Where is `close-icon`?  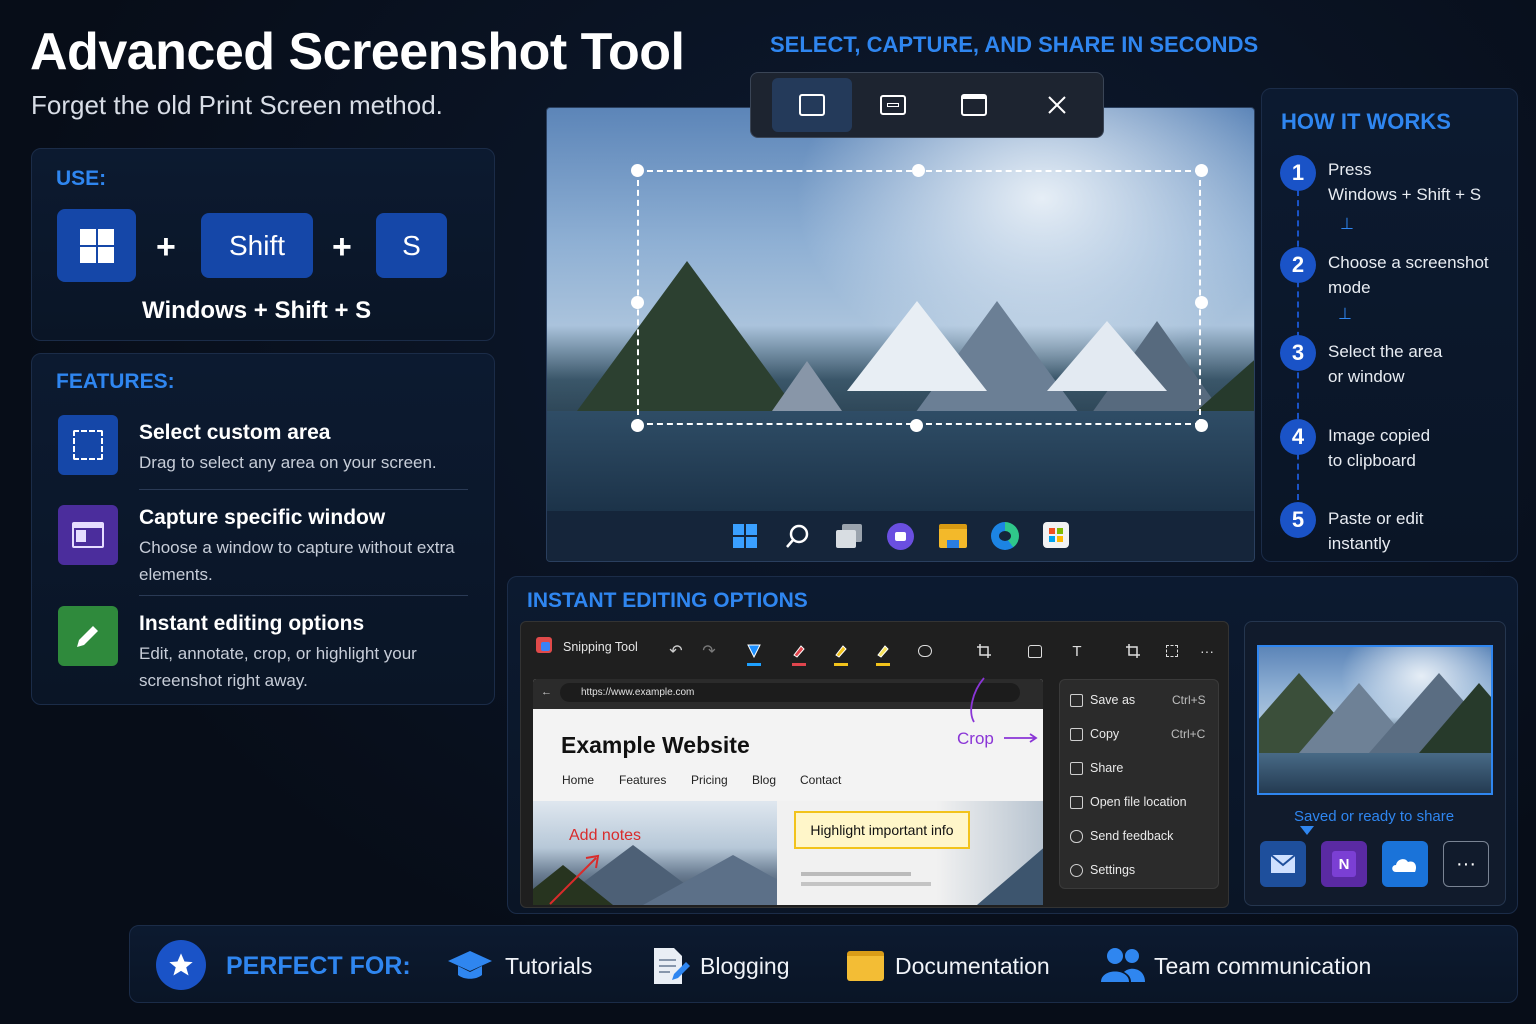
close-icon is located at coordinates (1057, 105).